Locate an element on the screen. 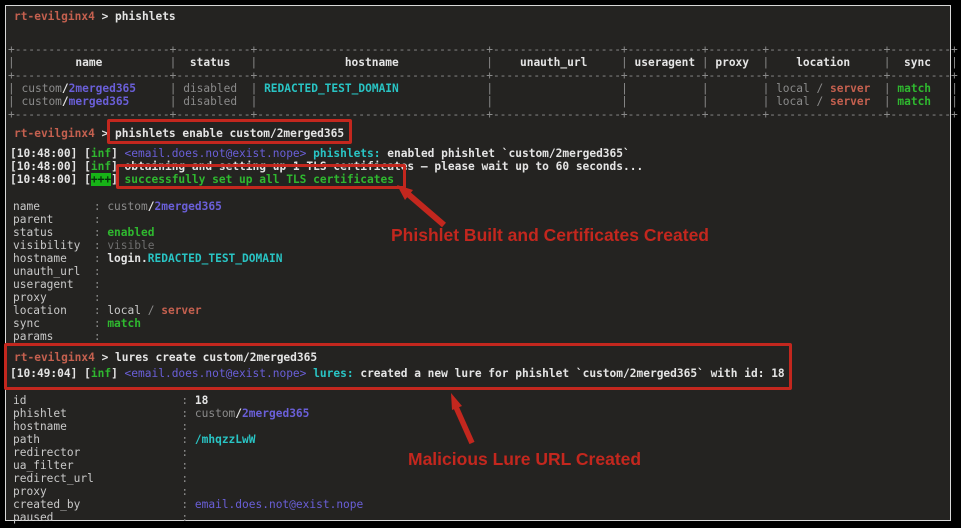  detail-created_by: created_by : email.does.not@exist.nope is located at coordinates (188, 504).